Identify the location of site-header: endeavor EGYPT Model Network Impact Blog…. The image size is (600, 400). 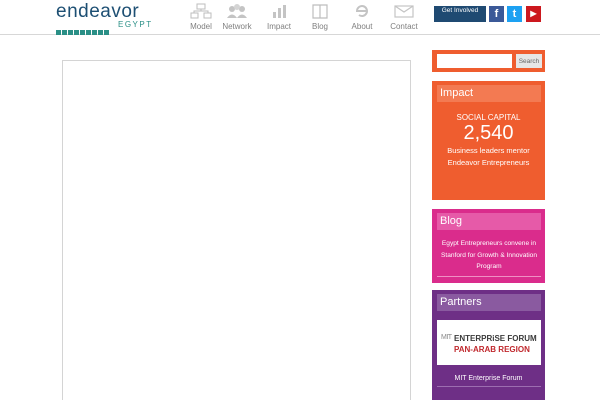
(300, 17).